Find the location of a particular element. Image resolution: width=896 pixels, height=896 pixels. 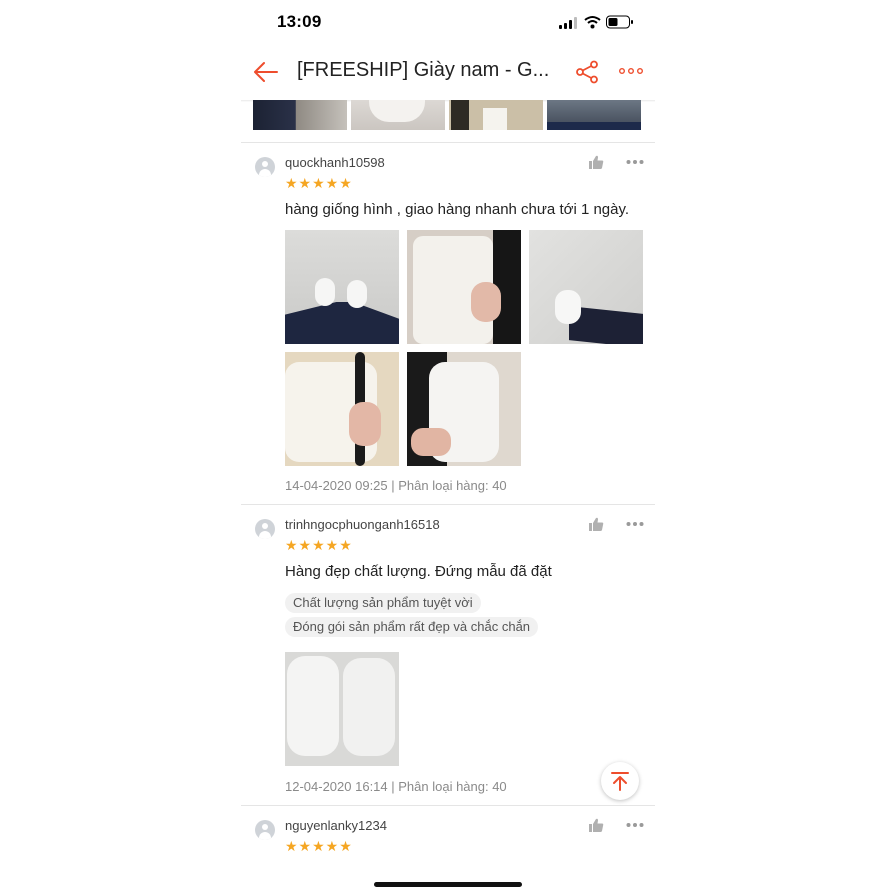

review-username: trinhngocphuonganh16518 is located at coordinates (362, 524).